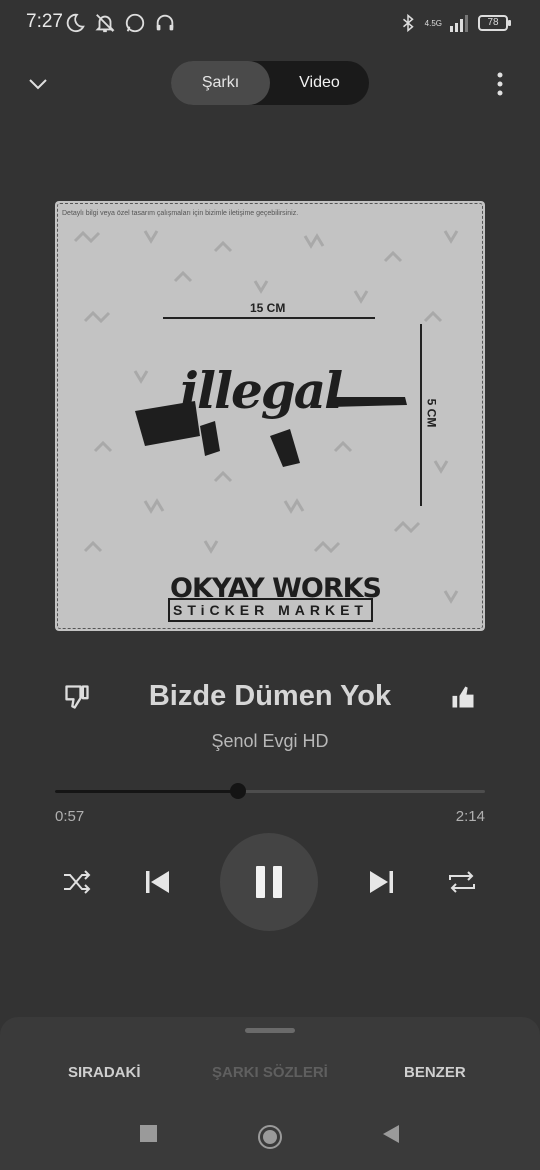  I want to click on progress-fill, so click(146, 791).